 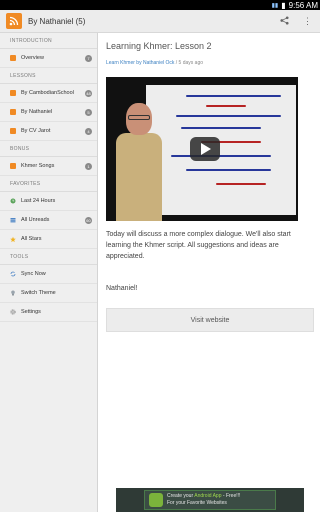 I want to click on sidebar-item-last-24-hours: Last 24 Hours, so click(x=48, y=201).